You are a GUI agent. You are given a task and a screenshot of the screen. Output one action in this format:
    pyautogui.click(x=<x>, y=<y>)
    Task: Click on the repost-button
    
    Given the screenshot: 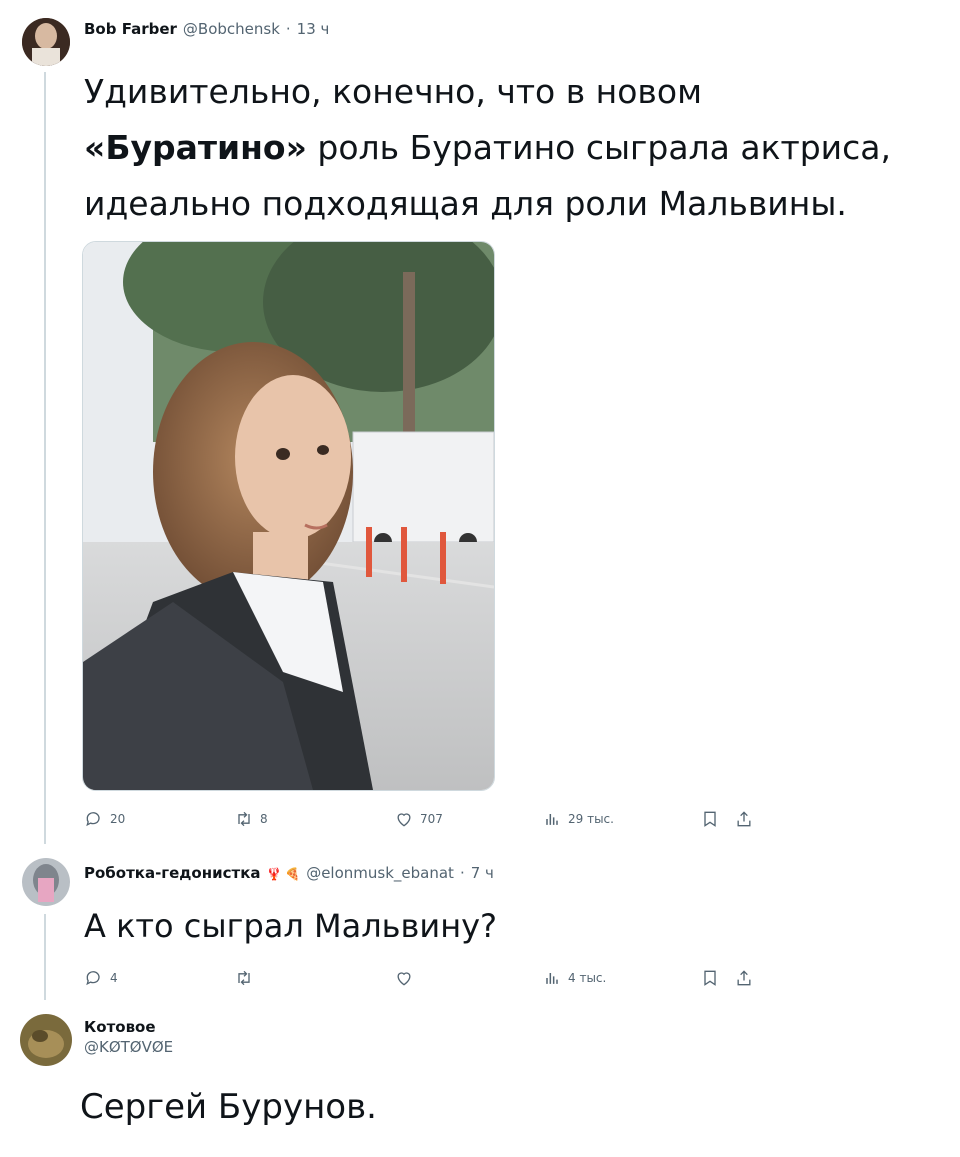 What is the action you would take?
    pyautogui.click(x=244, y=978)
    